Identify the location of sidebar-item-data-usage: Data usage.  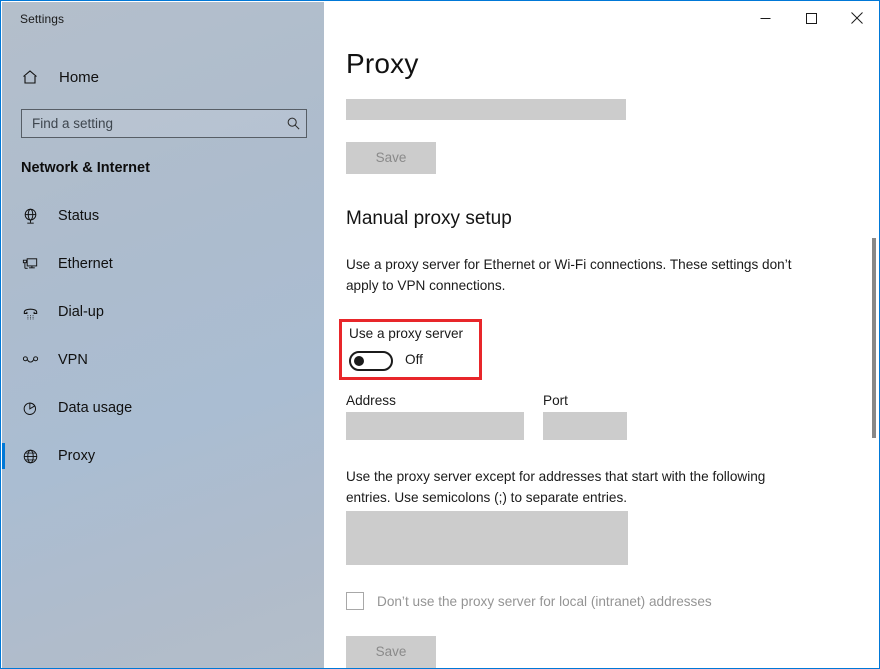
(163, 408).